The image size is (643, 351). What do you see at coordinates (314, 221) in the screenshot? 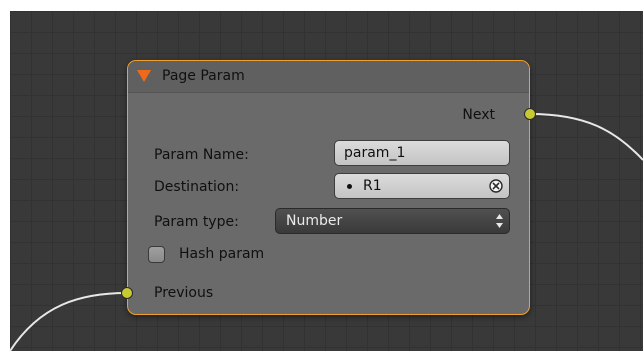
I see `param-type-value: Number` at bounding box center [314, 221].